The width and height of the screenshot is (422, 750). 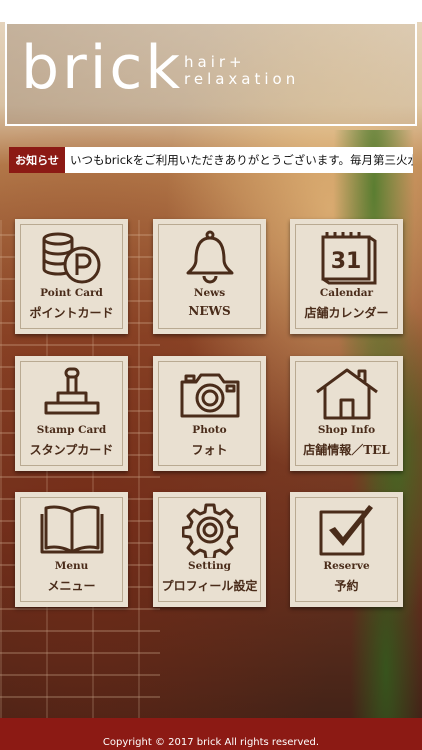 I want to click on tile-setting: Setting プロフィール設定, so click(x=209, y=549).